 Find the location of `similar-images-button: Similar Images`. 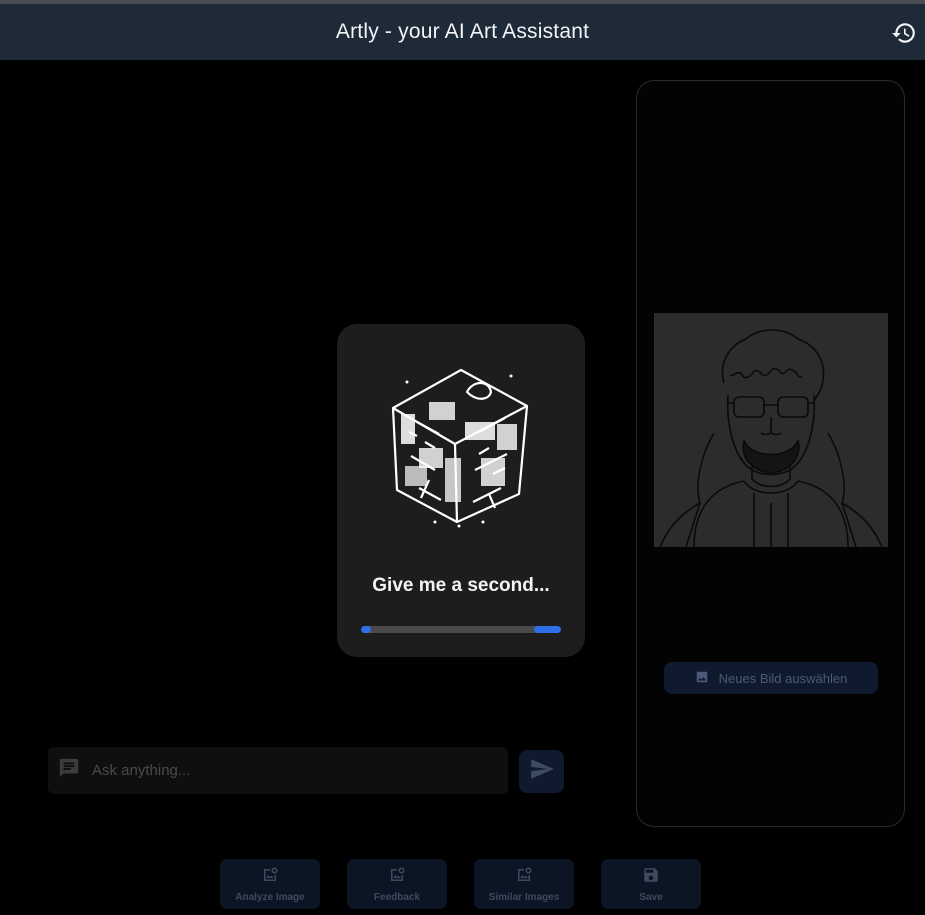

similar-images-button: Similar Images is located at coordinates (524, 884).